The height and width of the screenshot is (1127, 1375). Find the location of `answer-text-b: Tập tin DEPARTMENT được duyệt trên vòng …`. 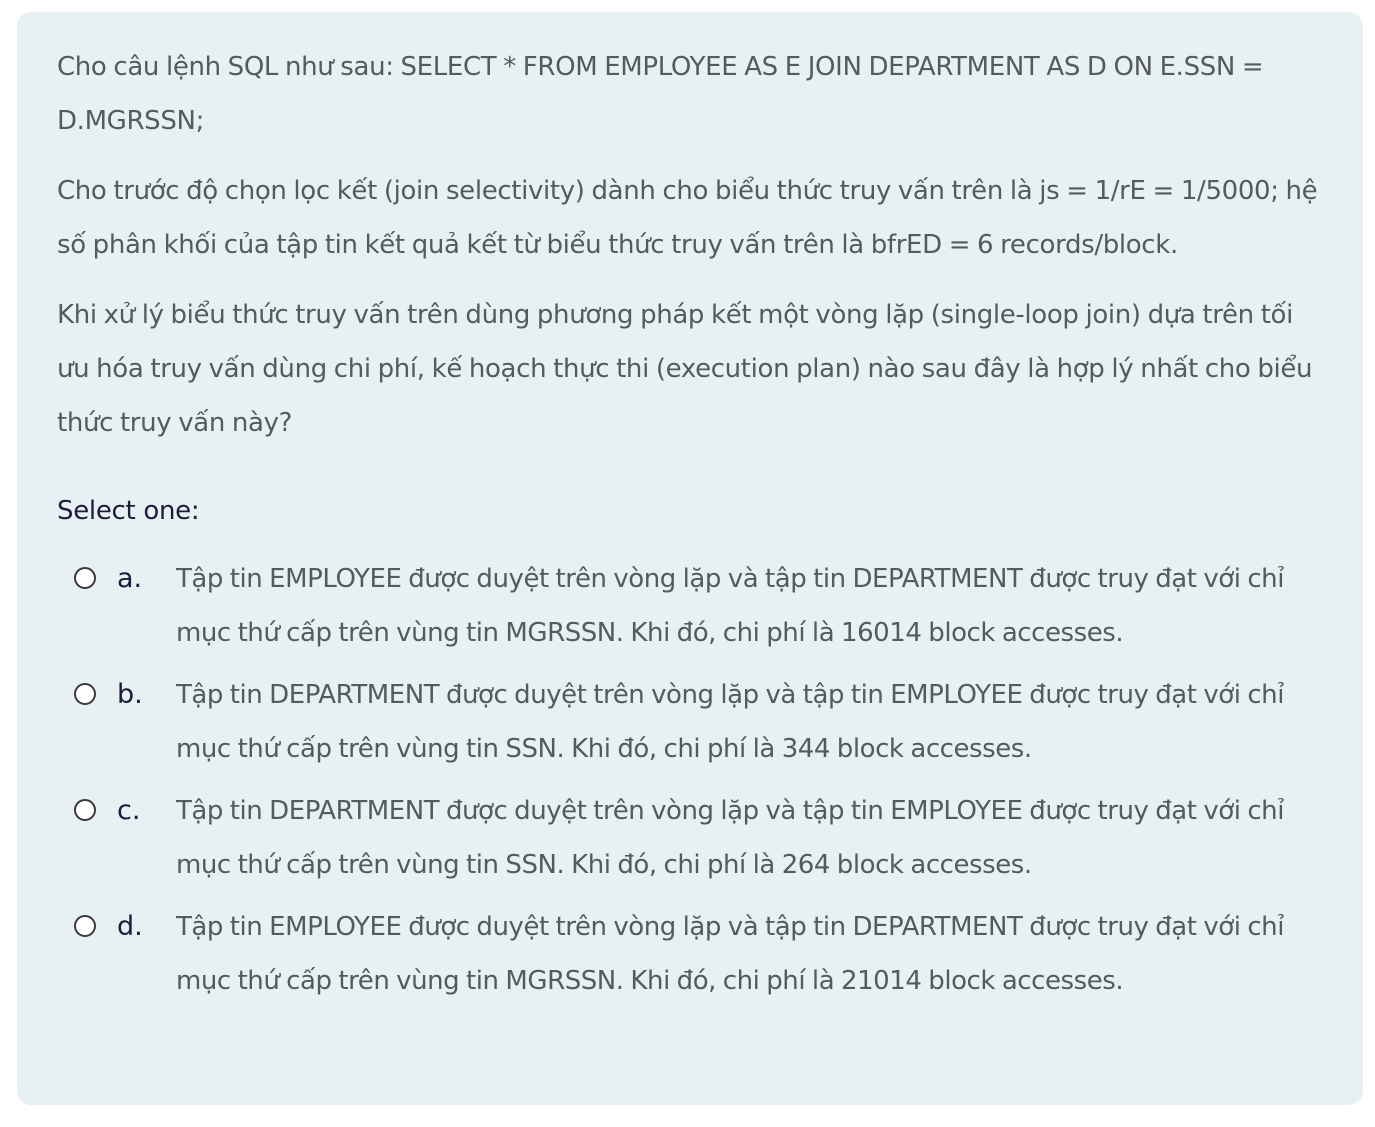

answer-text-b: Tập tin DEPARTMENT được duyệt trên vòng … is located at coordinates (749, 722).